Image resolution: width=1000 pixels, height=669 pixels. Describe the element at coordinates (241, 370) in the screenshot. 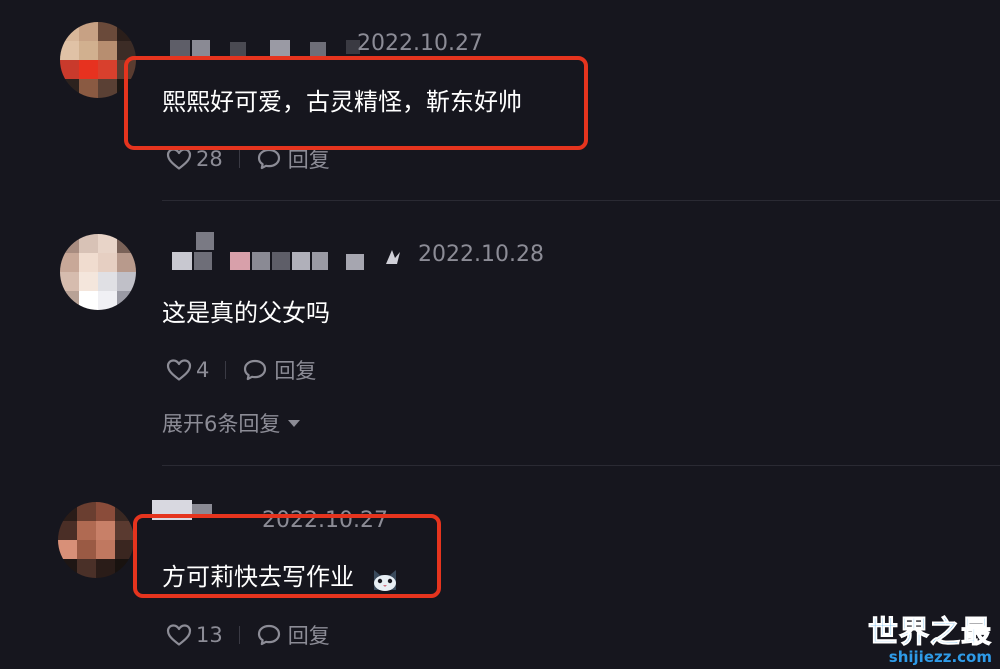

I see `comment-actions: 4 回复` at that location.